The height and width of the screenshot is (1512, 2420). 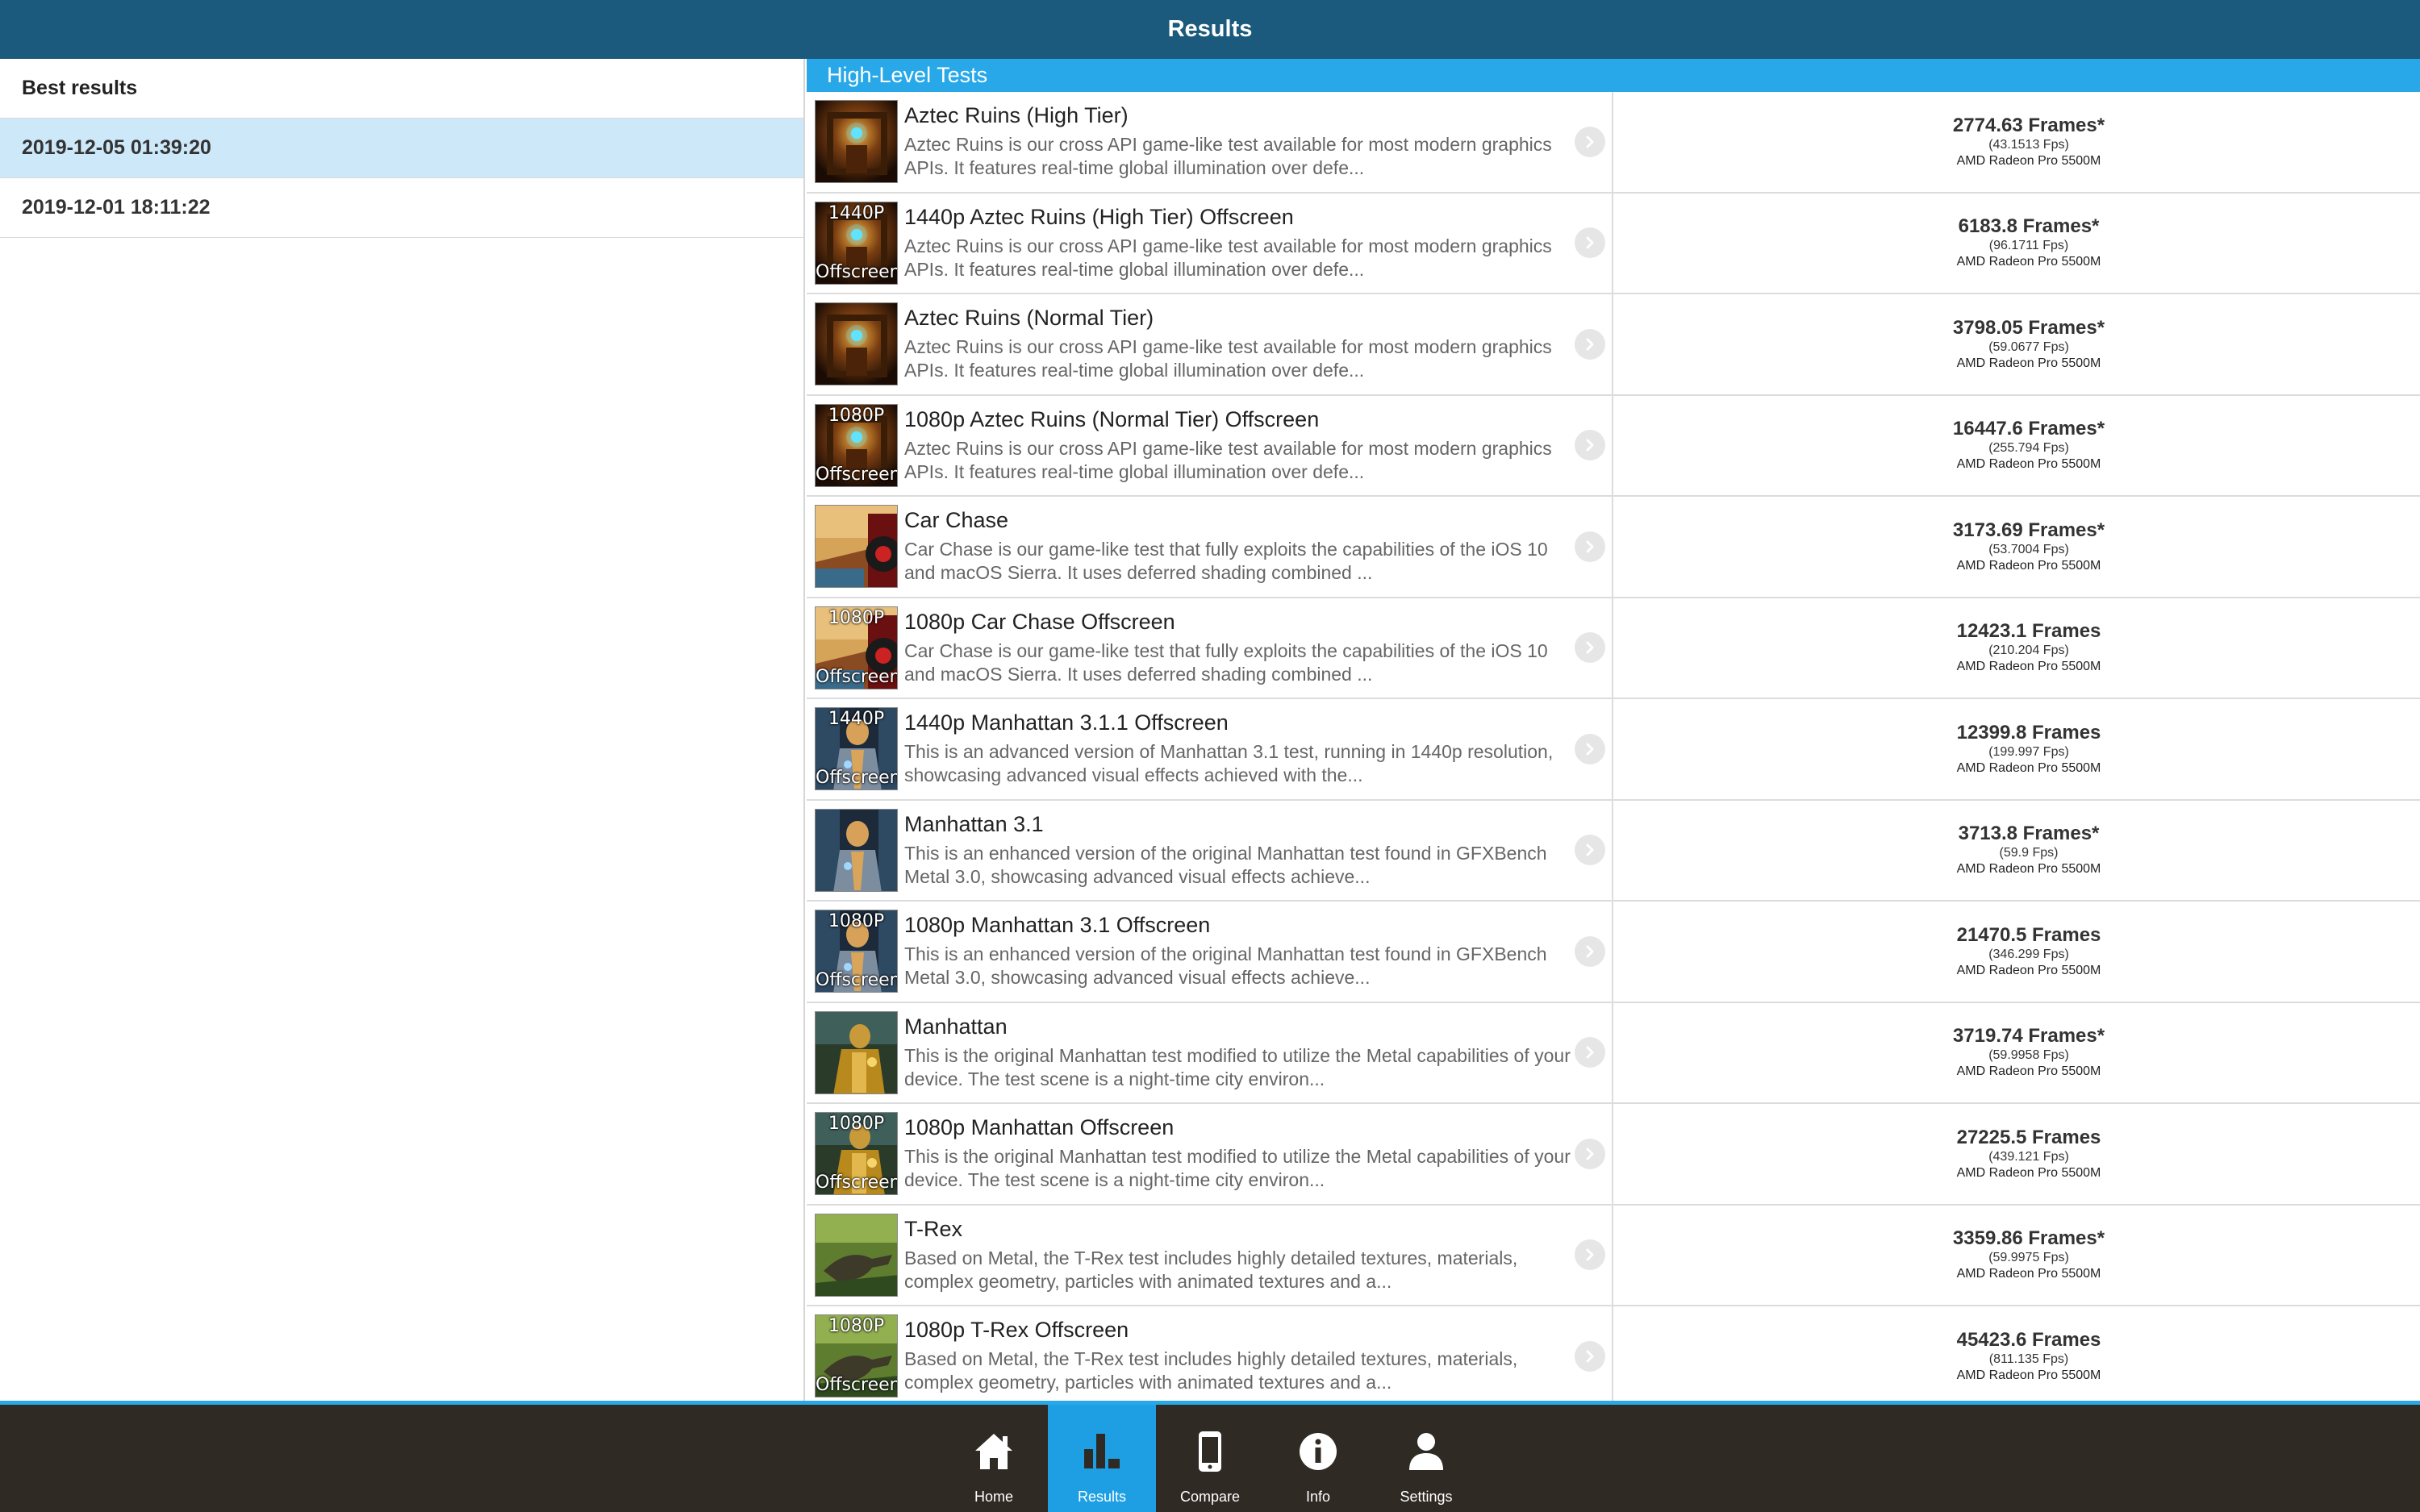 What do you see at coordinates (2028, 246) in the screenshot?
I see `fps-value: (96.1711 Fps)` at bounding box center [2028, 246].